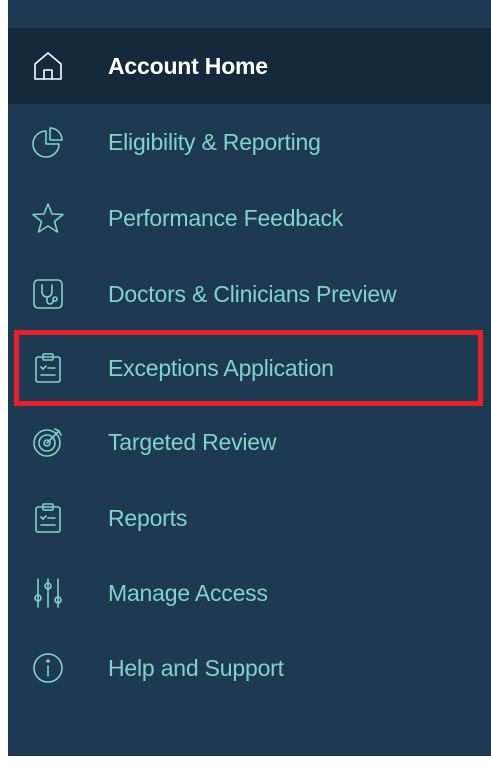 The image size is (491, 768). I want to click on sidebar-item-targeted-review: Targeted Review, so click(249, 442).